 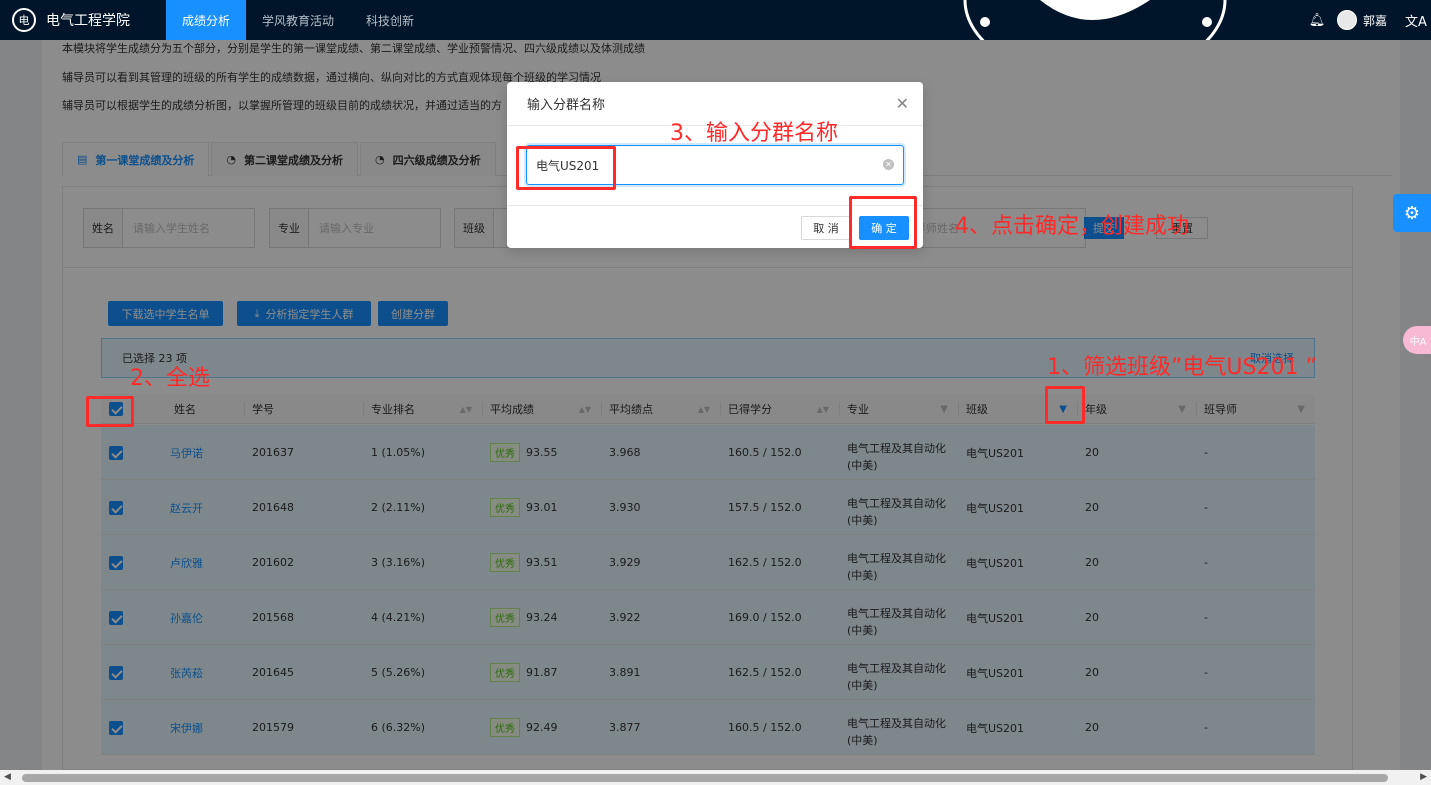 I want to click on translate-icon: 文A, so click(x=1416, y=20).